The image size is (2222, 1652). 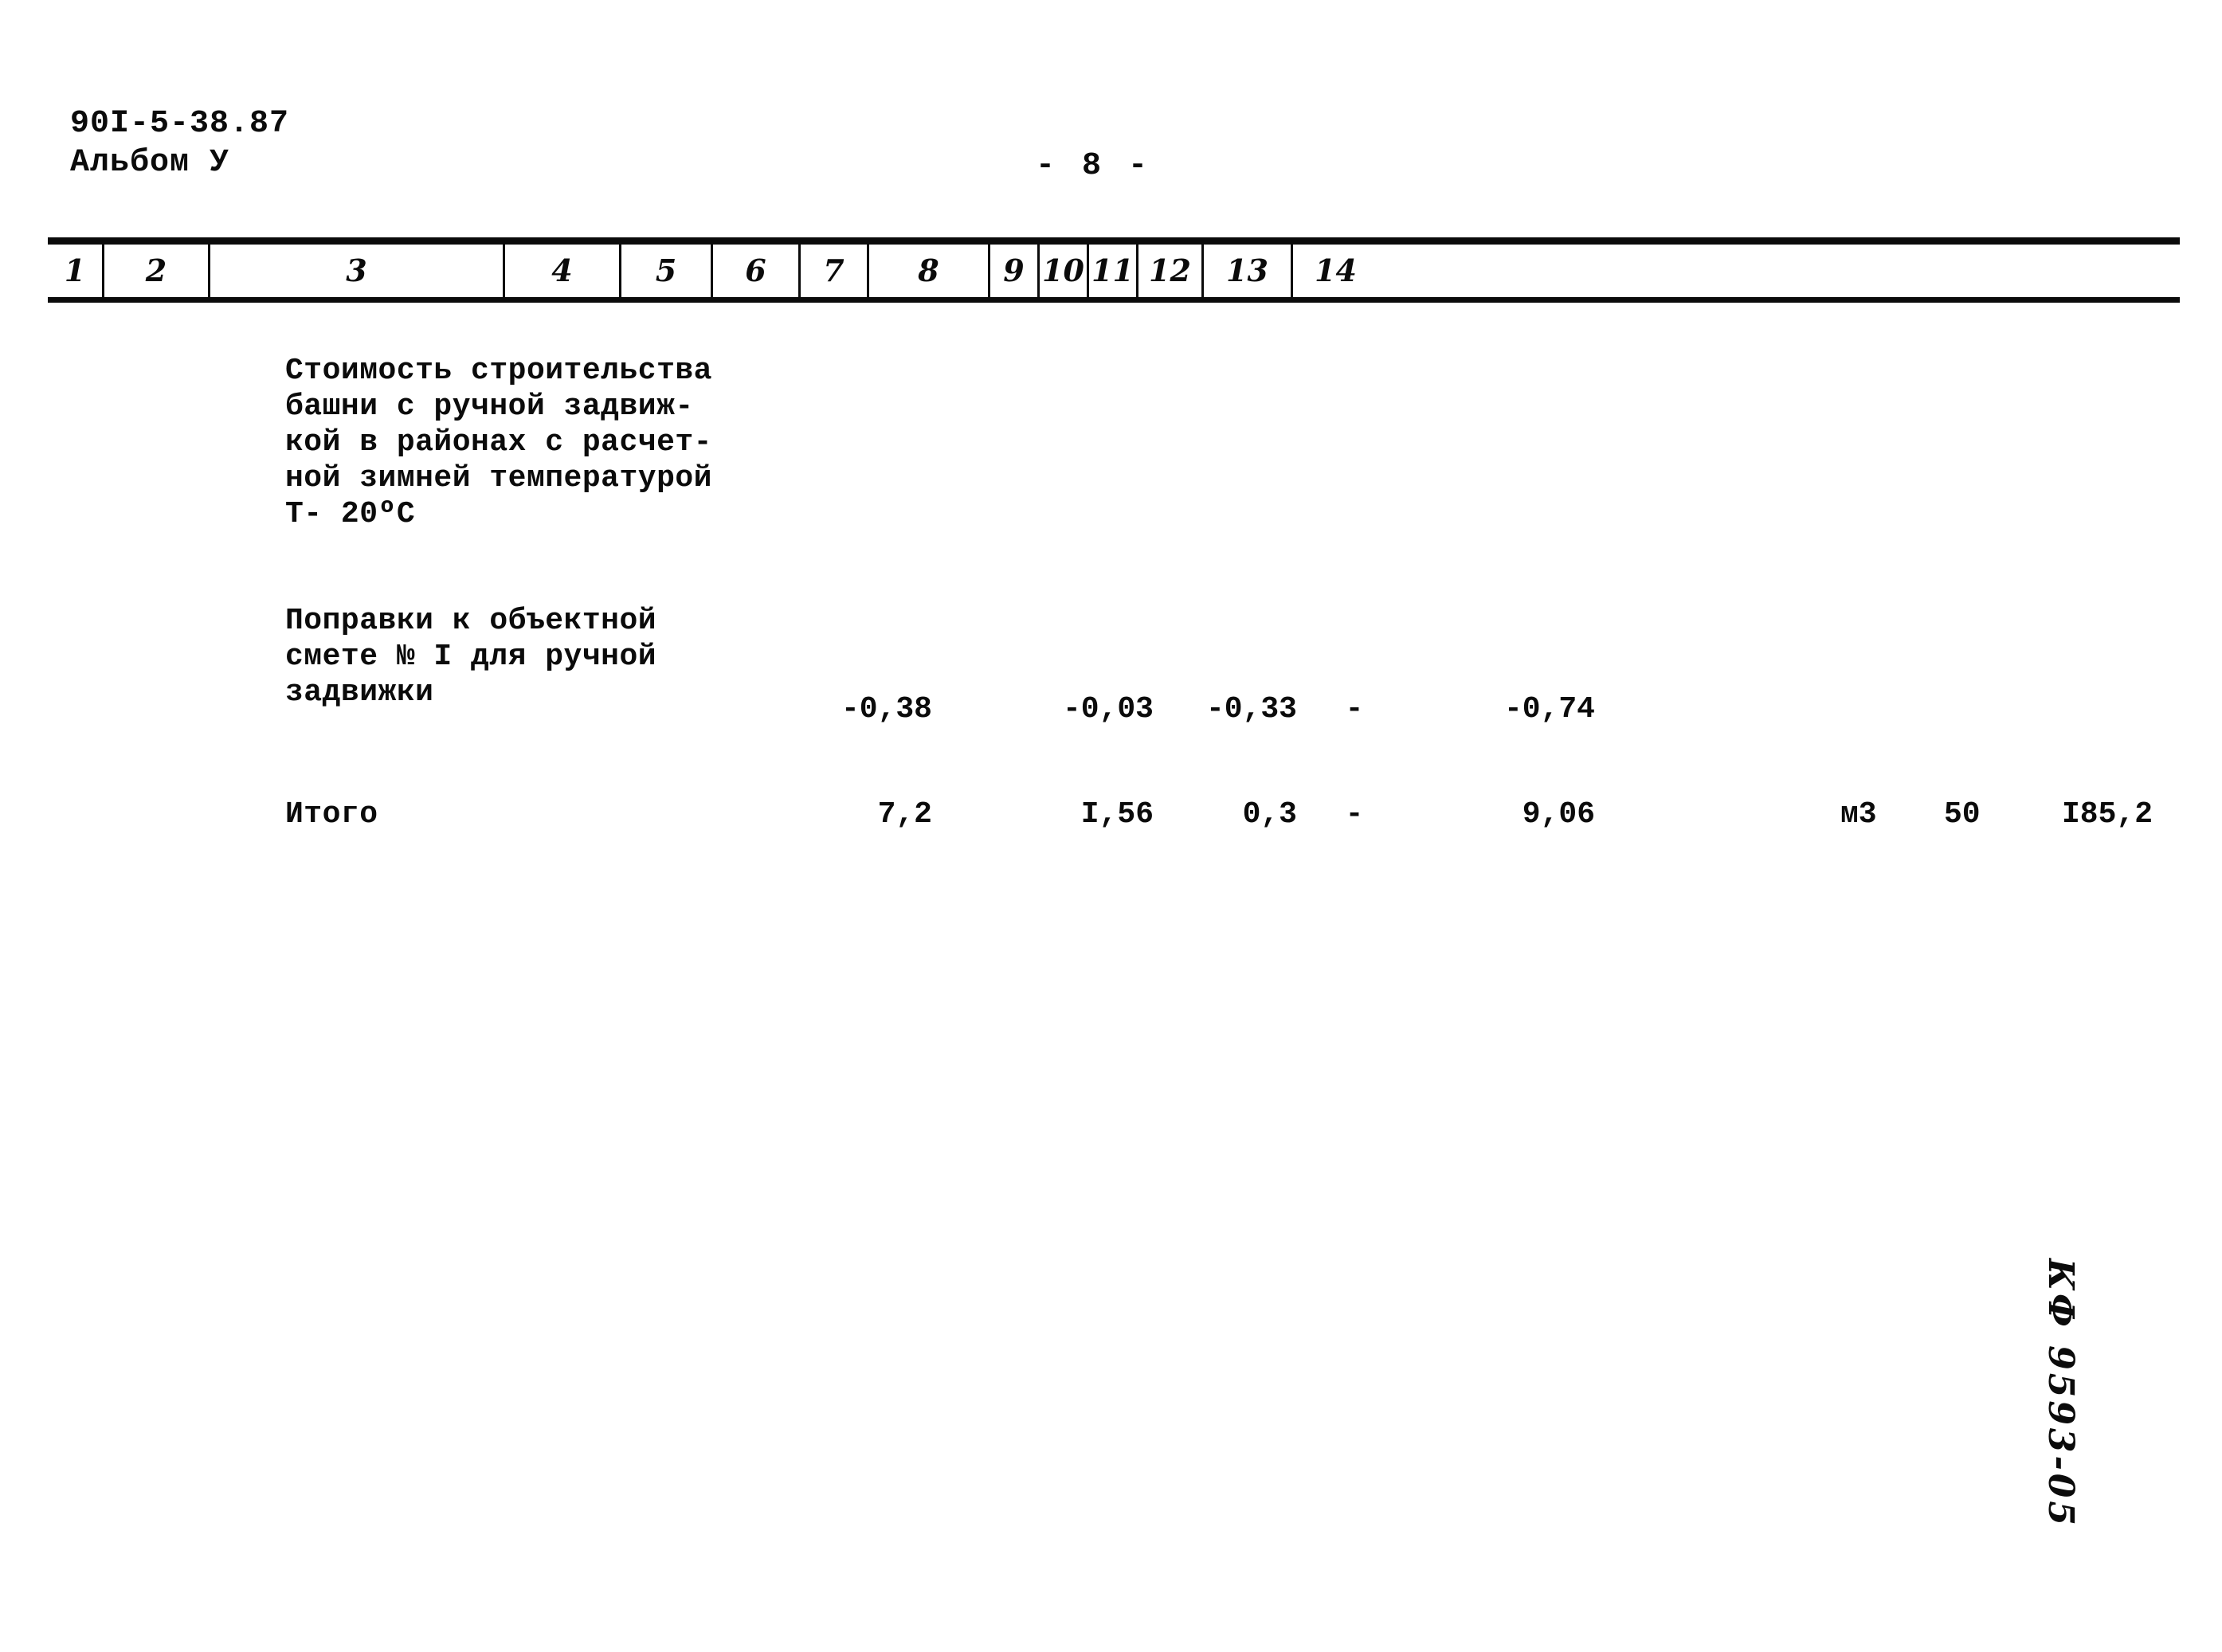 I want to click on column-header-14: 14, so click(x=1334, y=271).